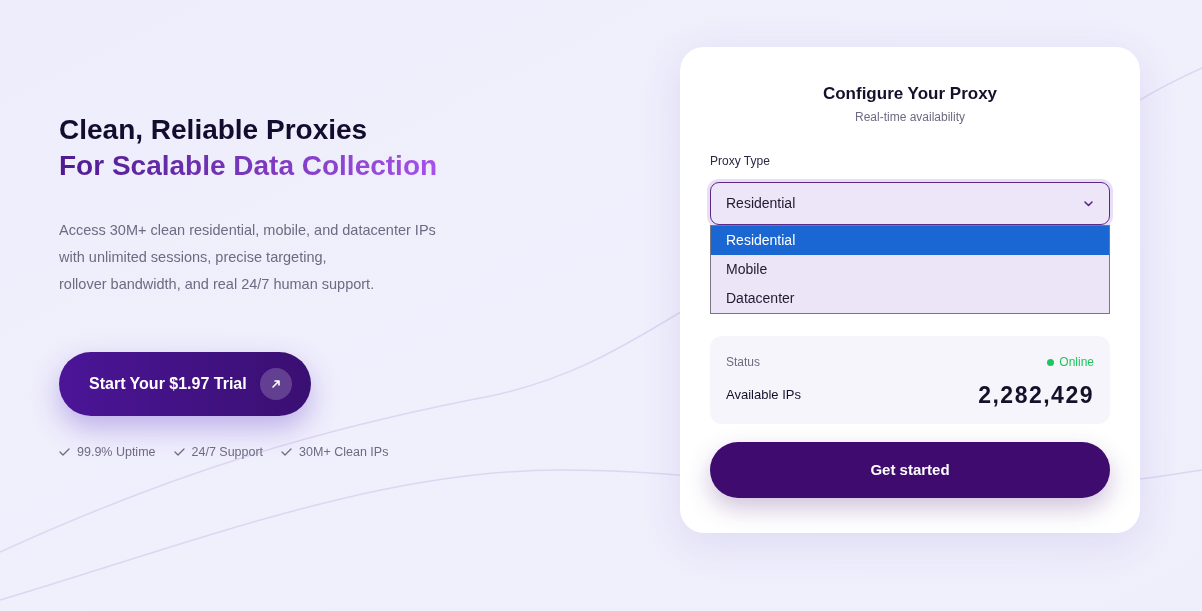 This screenshot has height=611, width=1202. What do you see at coordinates (1036, 395) in the screenshot?
I see `available-ips-value: 2,282,429` at bounding box center [1036, 395].